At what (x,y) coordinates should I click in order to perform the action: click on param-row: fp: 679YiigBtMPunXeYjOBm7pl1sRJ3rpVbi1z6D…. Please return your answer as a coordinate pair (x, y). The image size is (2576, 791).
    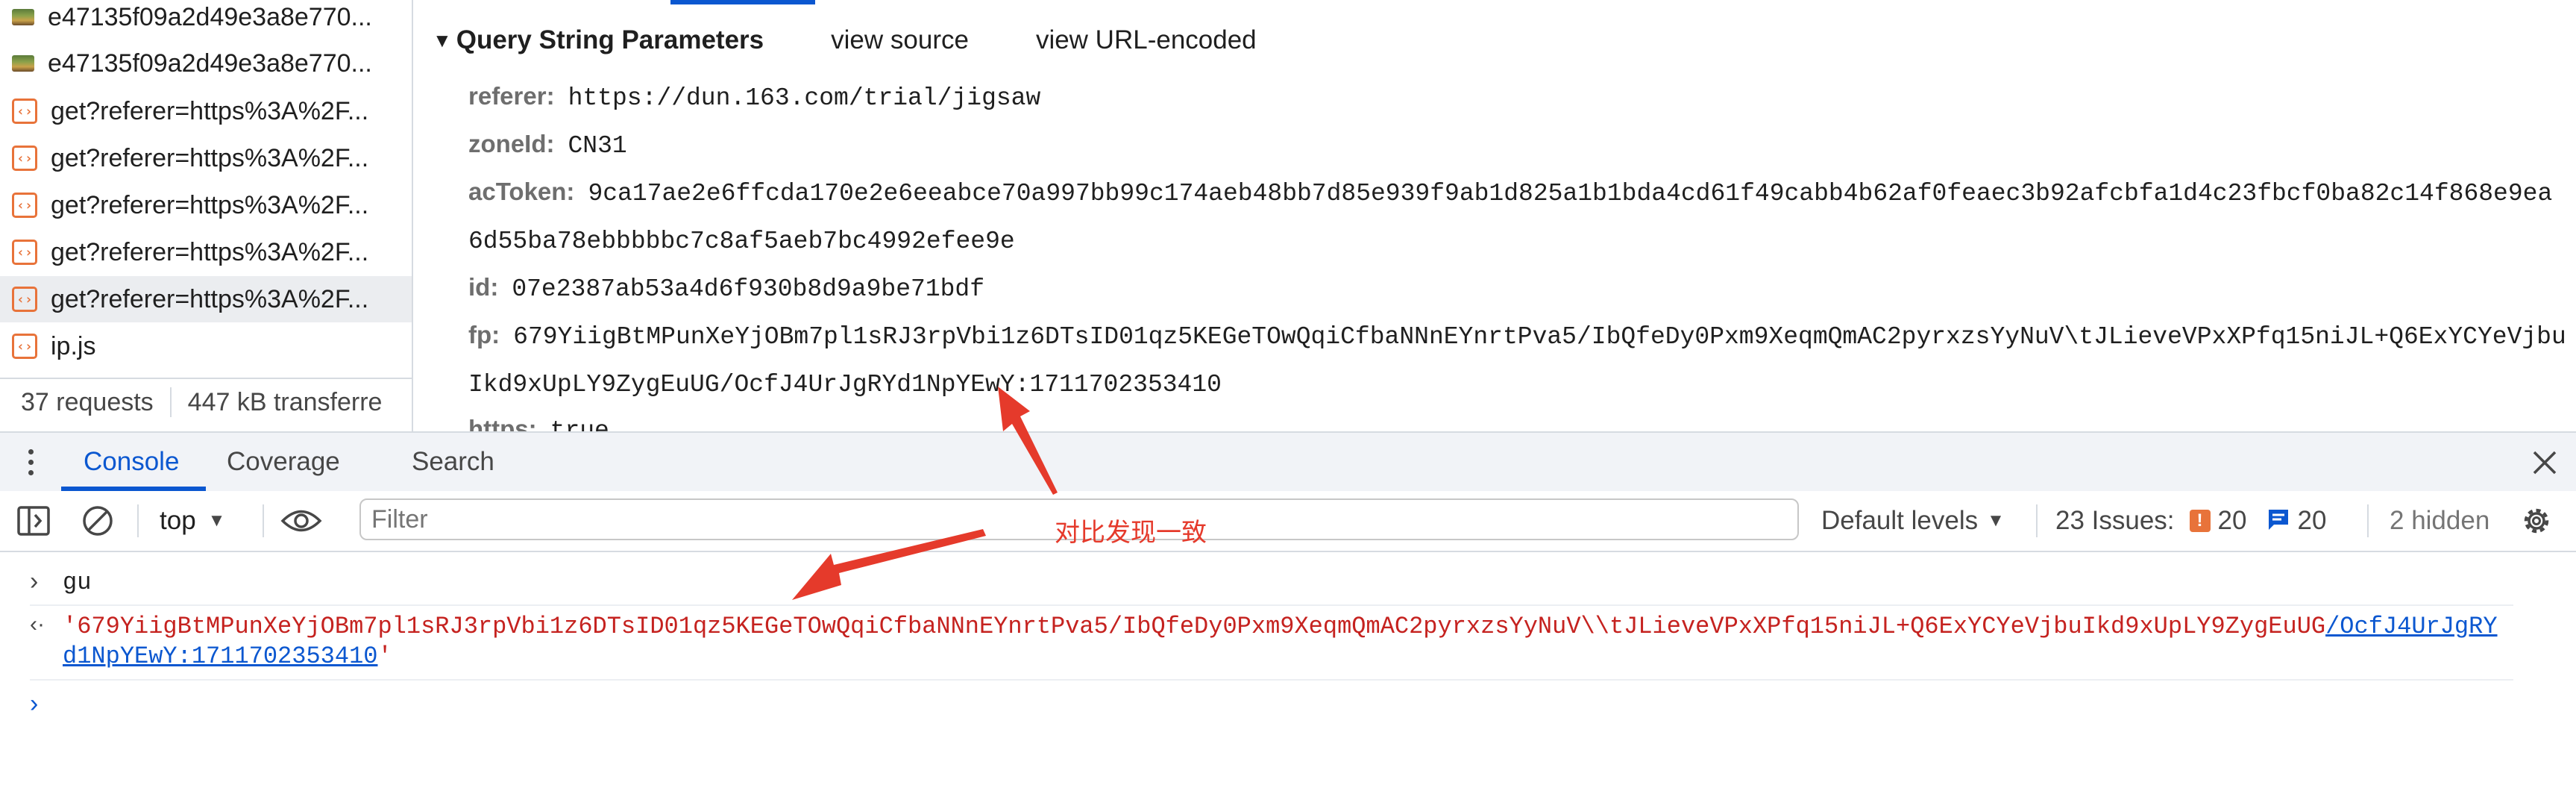
    Looking at the image, I should click on (1517, 336).